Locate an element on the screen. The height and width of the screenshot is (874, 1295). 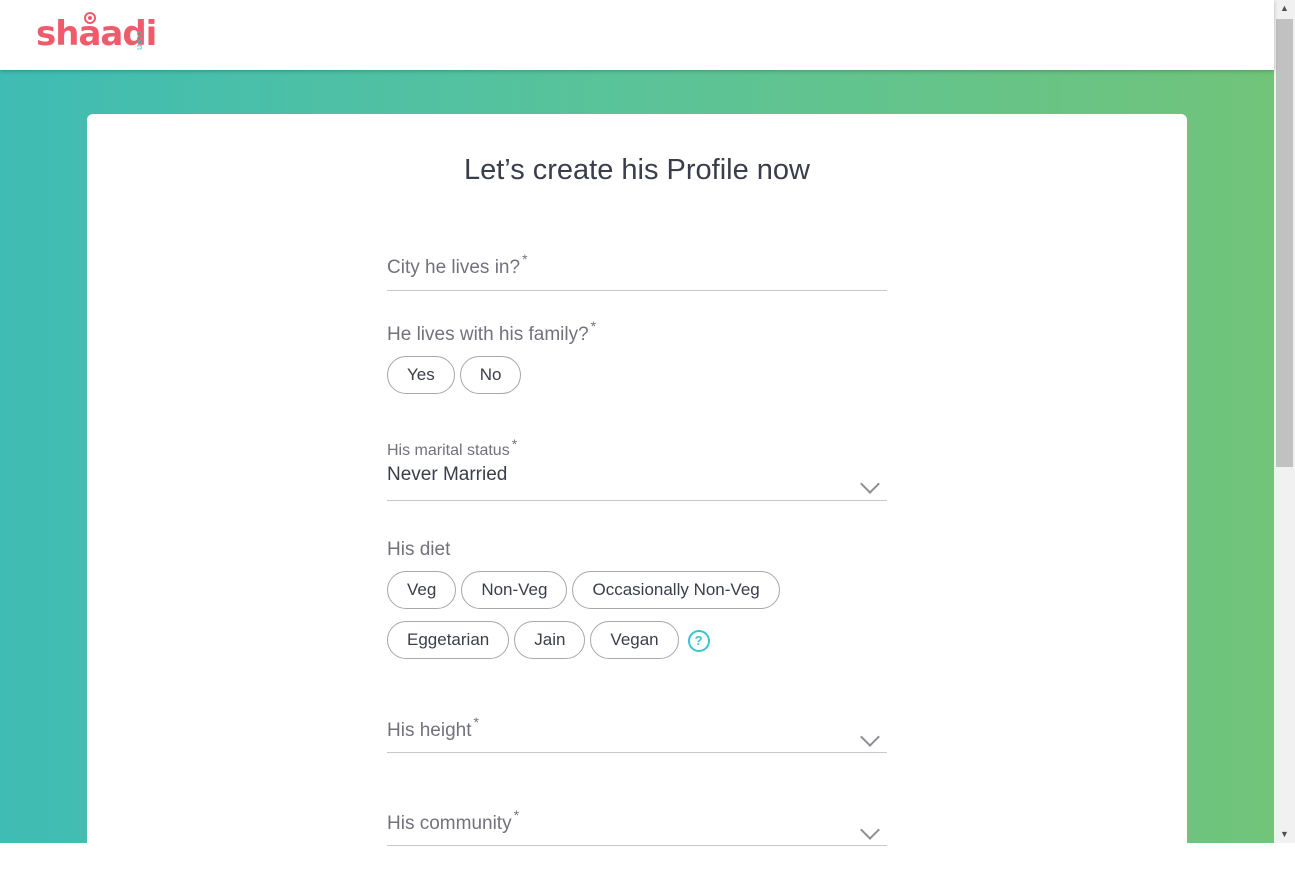
vertical-scrollbar: ▲ ▼ is located at coordinates (1284, 421).